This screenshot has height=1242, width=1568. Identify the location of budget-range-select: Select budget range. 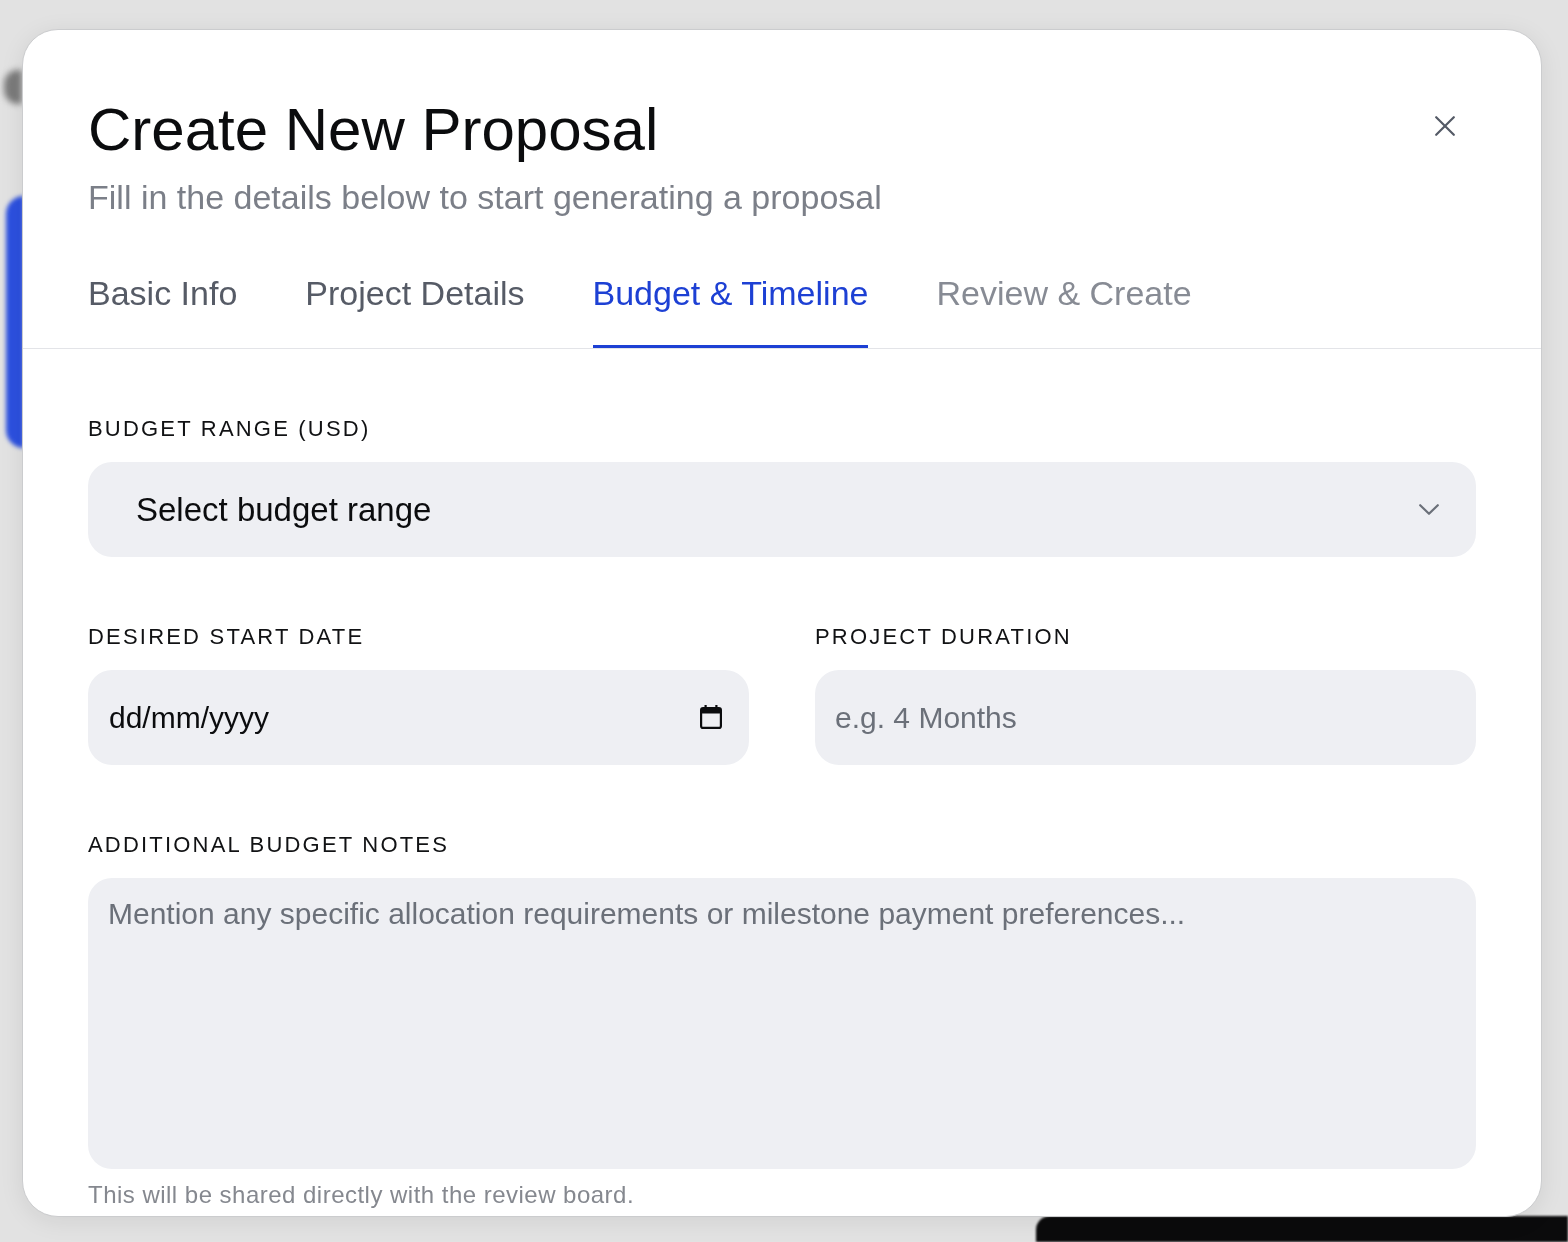
(782, 509).